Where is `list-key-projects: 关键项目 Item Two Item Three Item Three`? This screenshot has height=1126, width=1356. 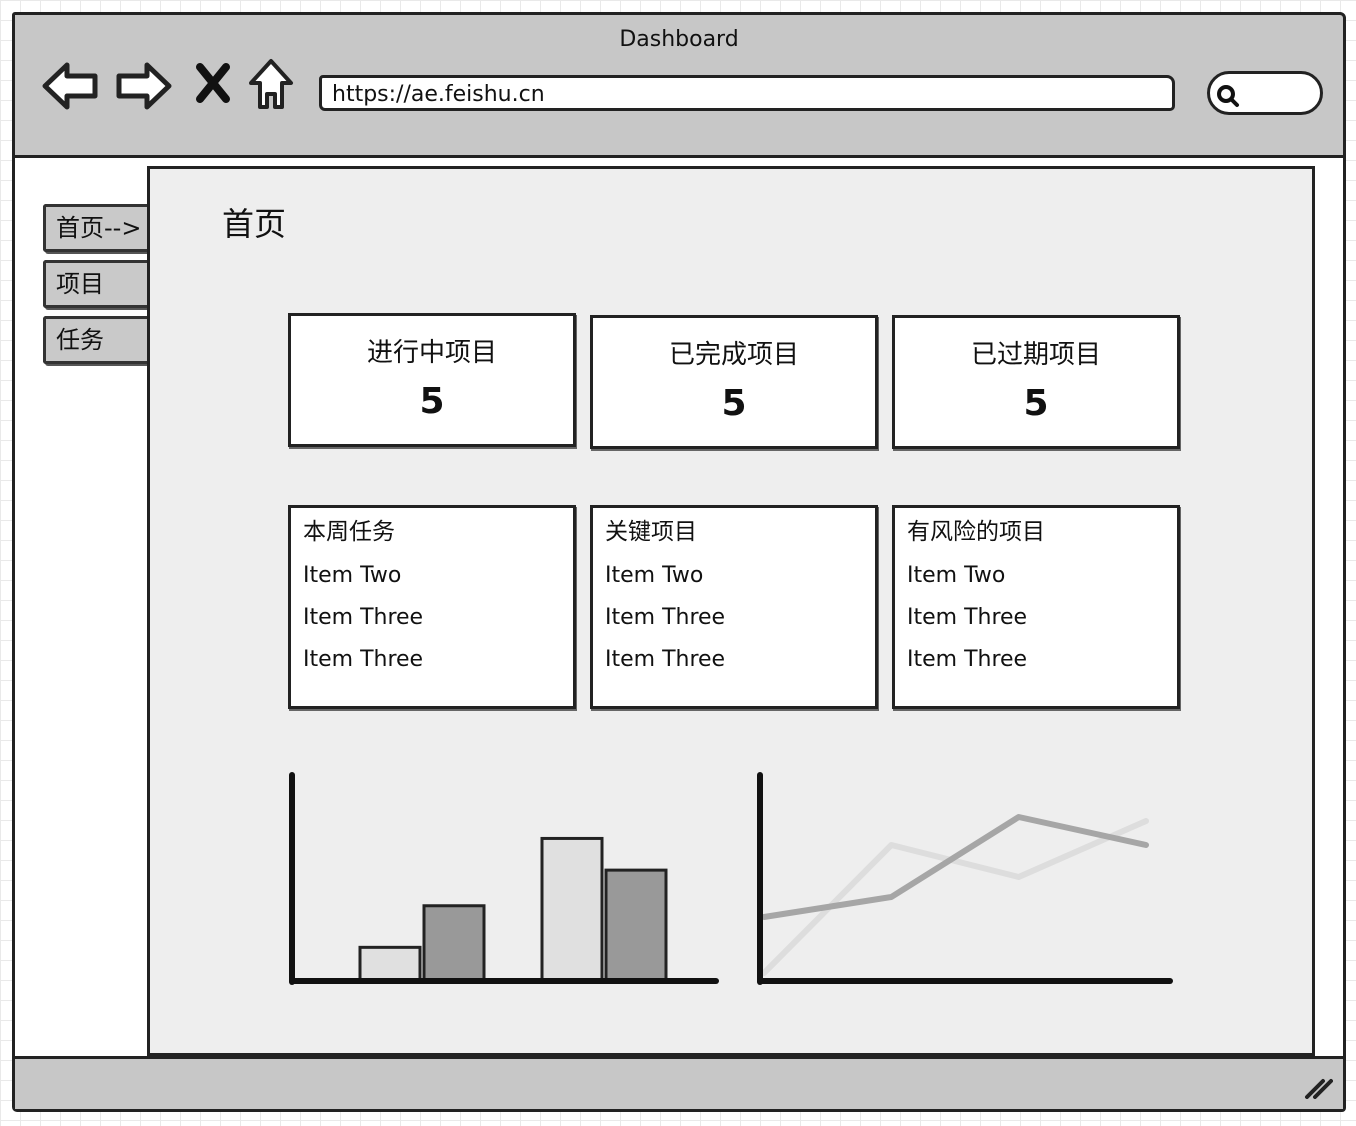 list-key-projects: 关键项目 Item Two Item Three Item Three is located at coordinates (734, 607).